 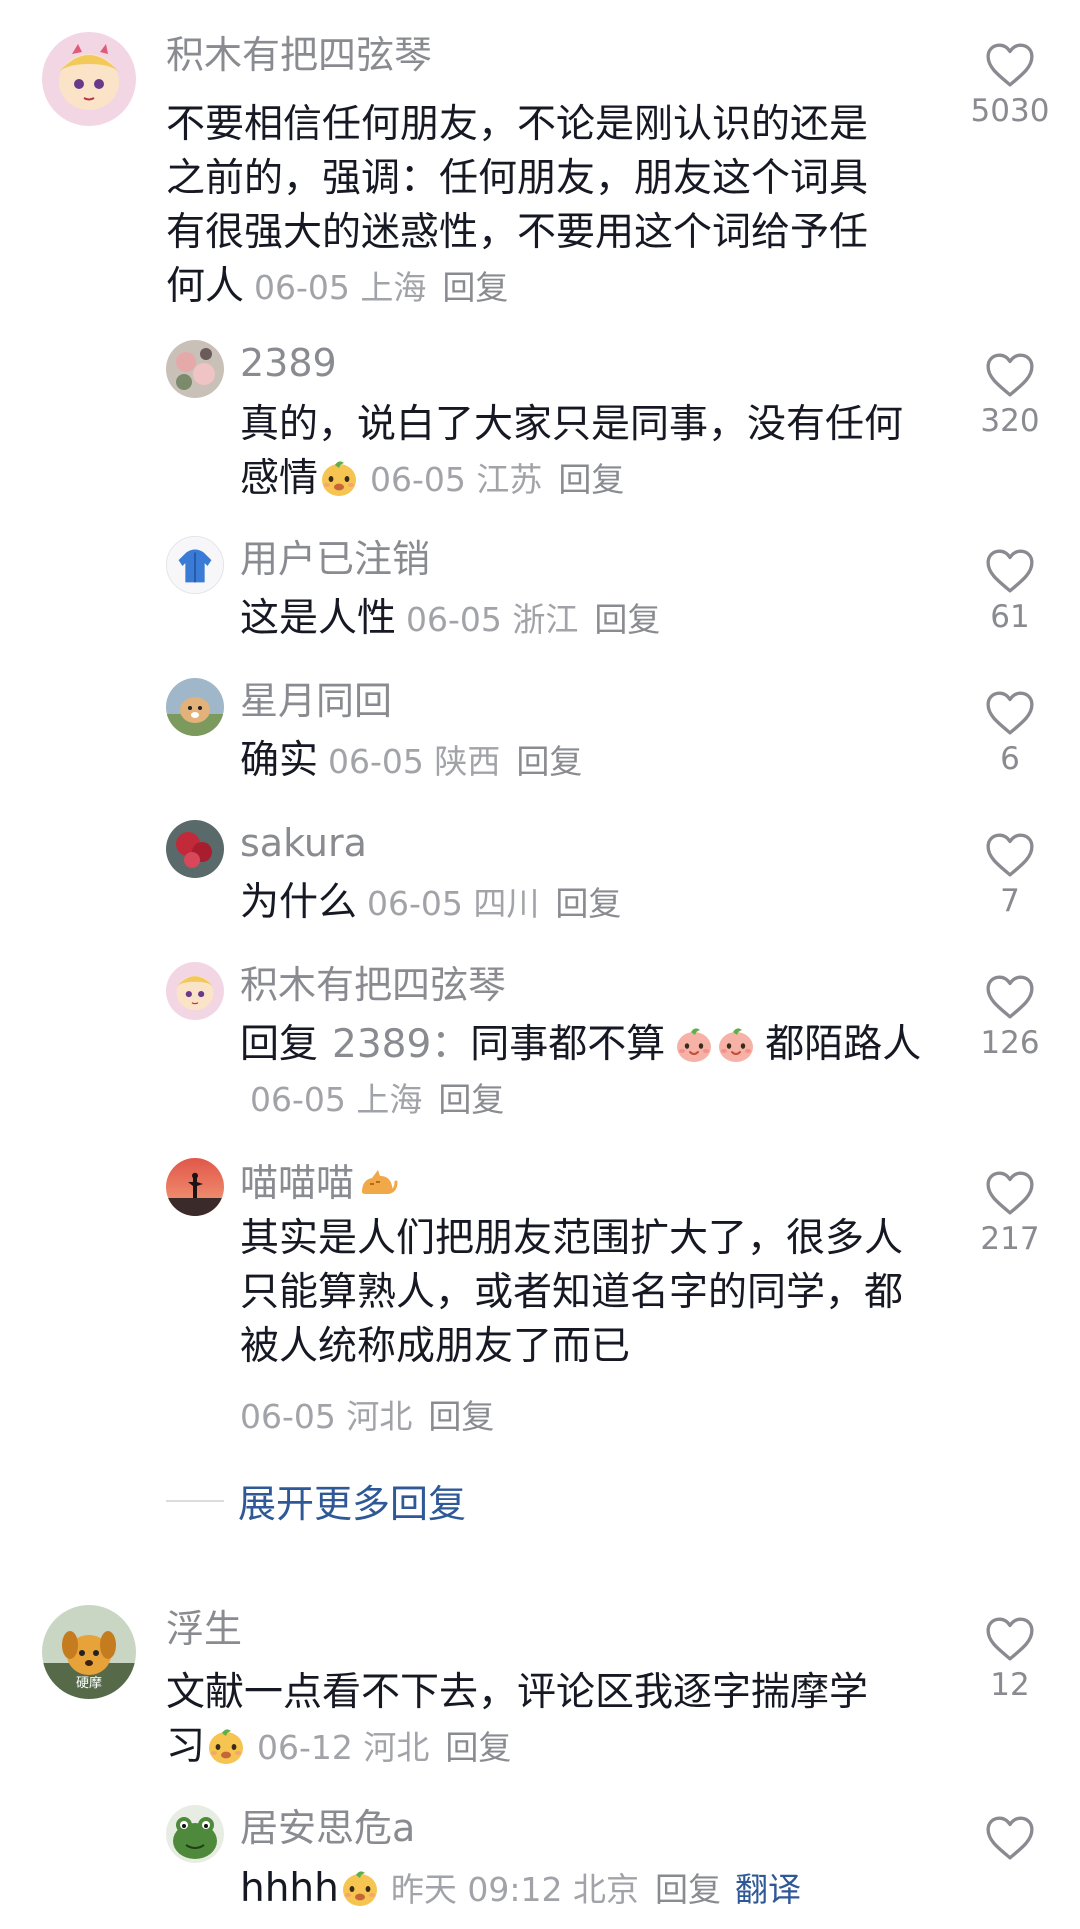 I want to click on comment-meta: 昨天 09:12 北京 回复 翻译, so click(x=596, y=1889).